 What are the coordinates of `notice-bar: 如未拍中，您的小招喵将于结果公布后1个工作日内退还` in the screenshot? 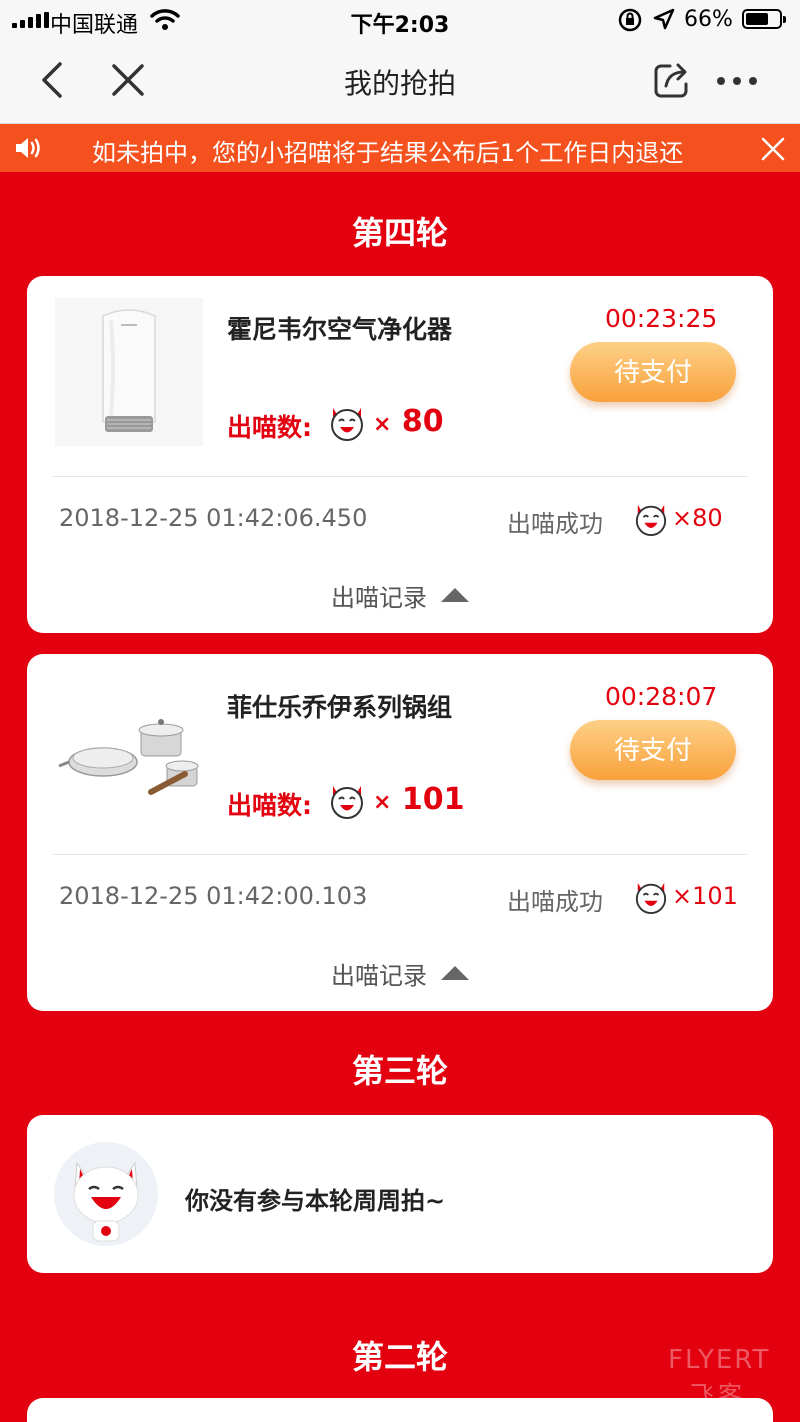 It's located at (400, 148).